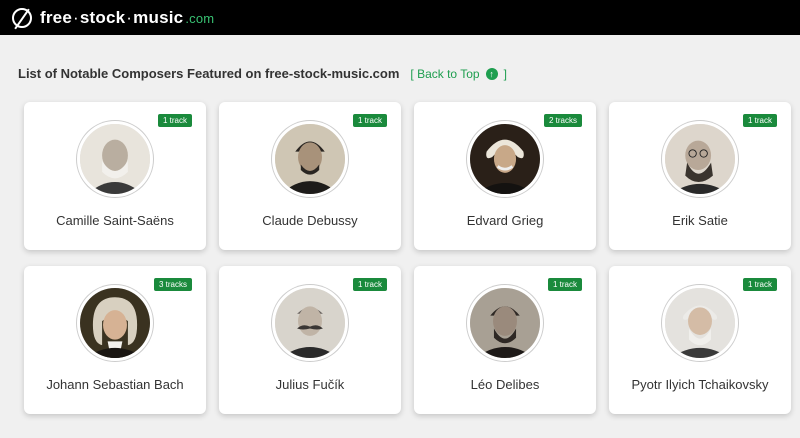 This screenshot has width=800, height=438. I want to click on composer-card: 1 track Pyotr Ilyich Tchaikovsky, so click(700, 340).